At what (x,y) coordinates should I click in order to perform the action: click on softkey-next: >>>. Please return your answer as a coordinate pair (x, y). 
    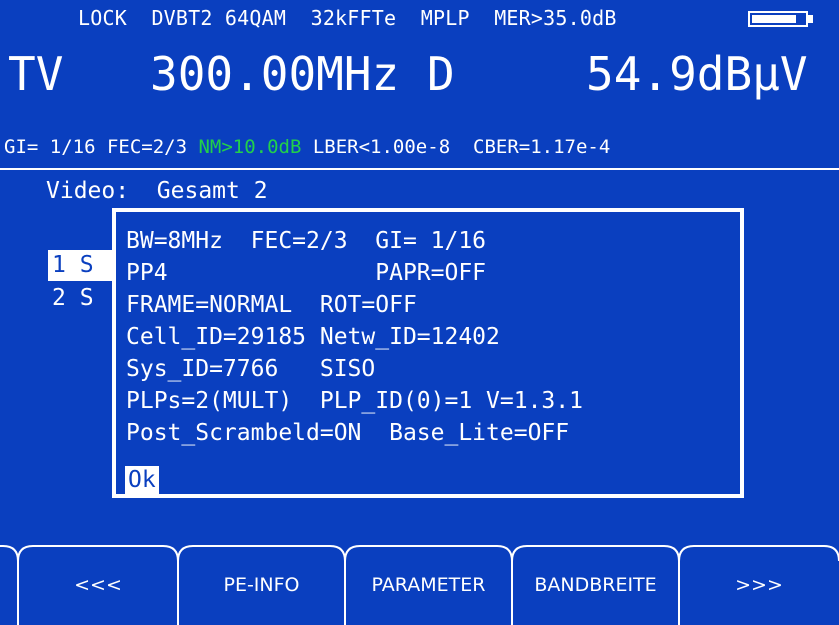
    Looking at the image, I should click on (759, 585).